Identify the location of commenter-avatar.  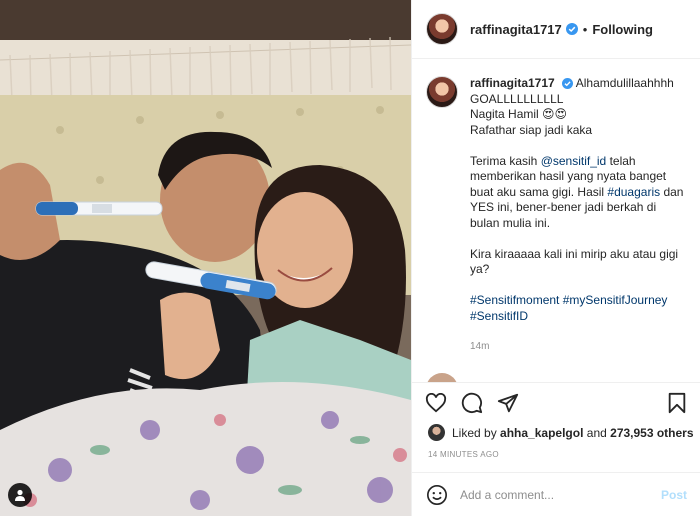
(442, 377).